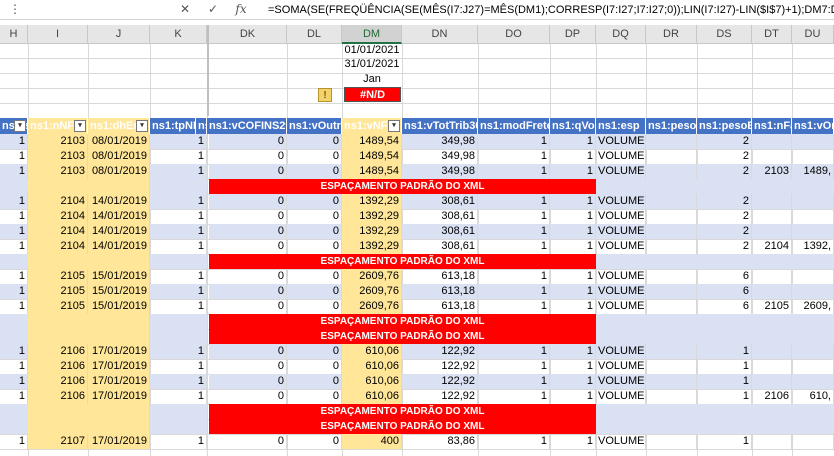 Image resolution: width=834 pixels, height=456 pixels. I want to click on table-header-cell: ns1:ser▾, so click(14, 126).